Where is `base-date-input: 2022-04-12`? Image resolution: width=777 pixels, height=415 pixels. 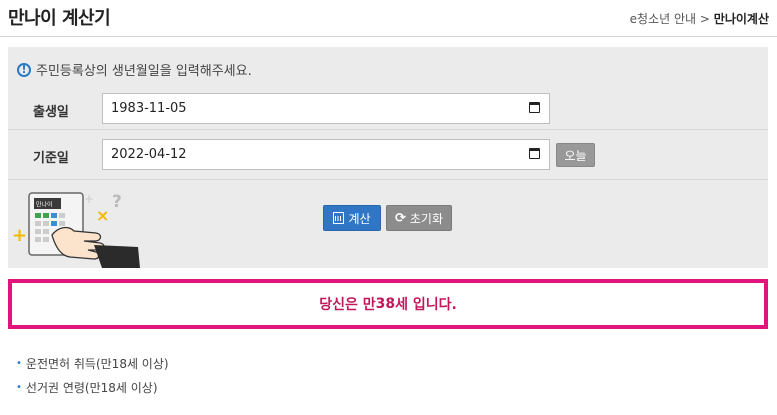 base-date-input: 2022-04-12 is located at coordinates (326, 154).